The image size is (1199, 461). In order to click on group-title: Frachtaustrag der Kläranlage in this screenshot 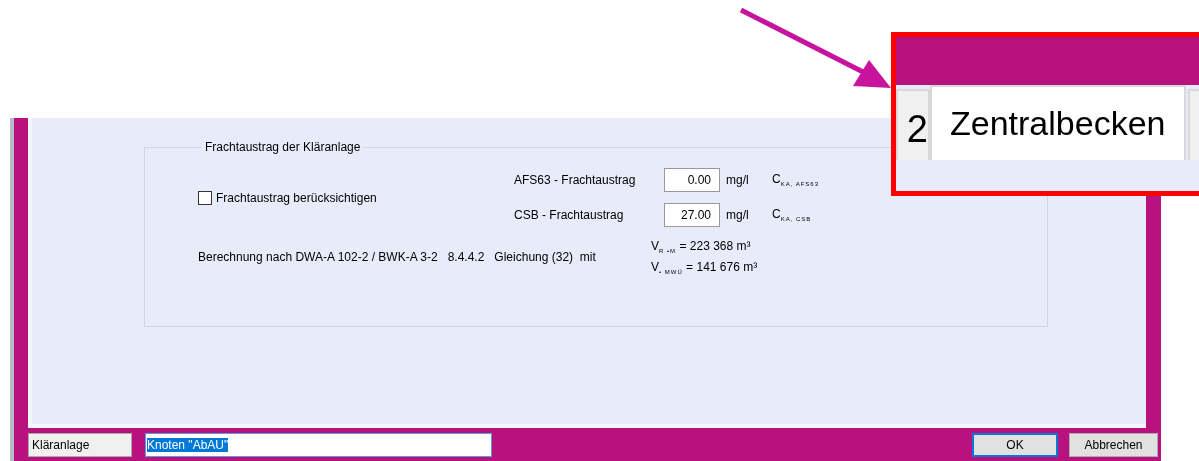, I will do `click(283, 147)`.